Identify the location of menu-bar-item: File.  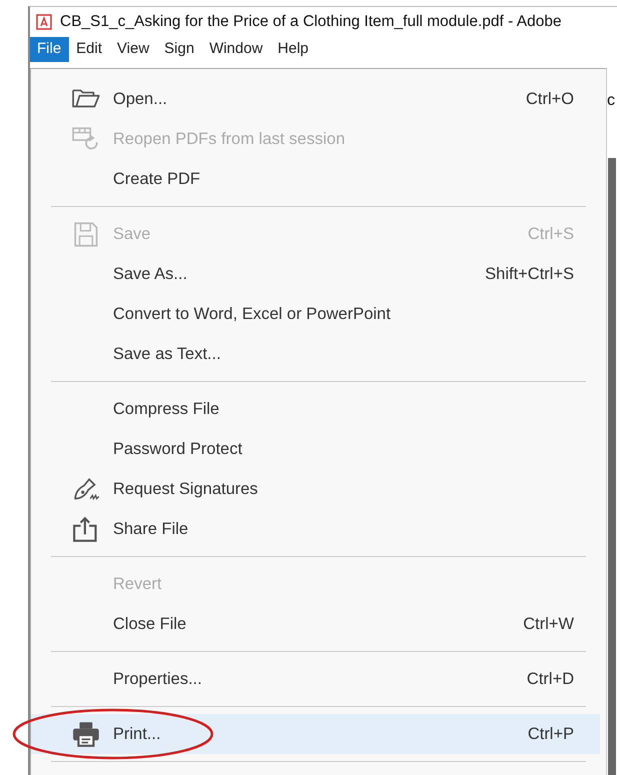
(50, 49).